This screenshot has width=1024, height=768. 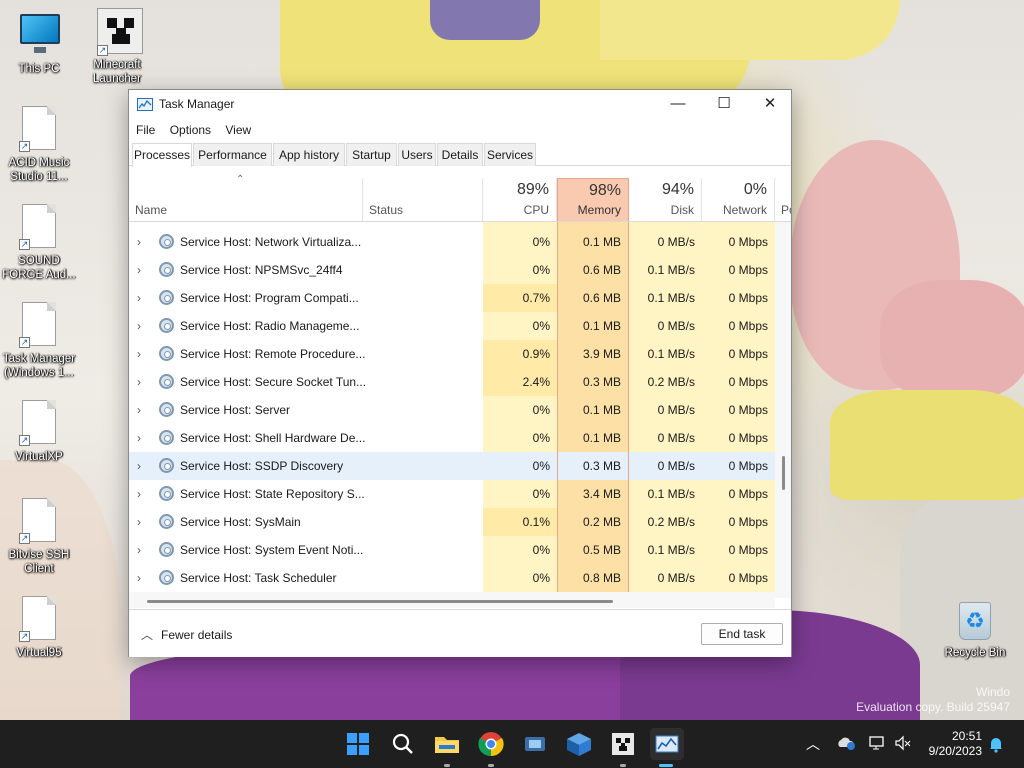 What do you see at coordinates (309, 154) in the screenshot?
I see `tab-app-history: App history` at bounding box center [309, 154].